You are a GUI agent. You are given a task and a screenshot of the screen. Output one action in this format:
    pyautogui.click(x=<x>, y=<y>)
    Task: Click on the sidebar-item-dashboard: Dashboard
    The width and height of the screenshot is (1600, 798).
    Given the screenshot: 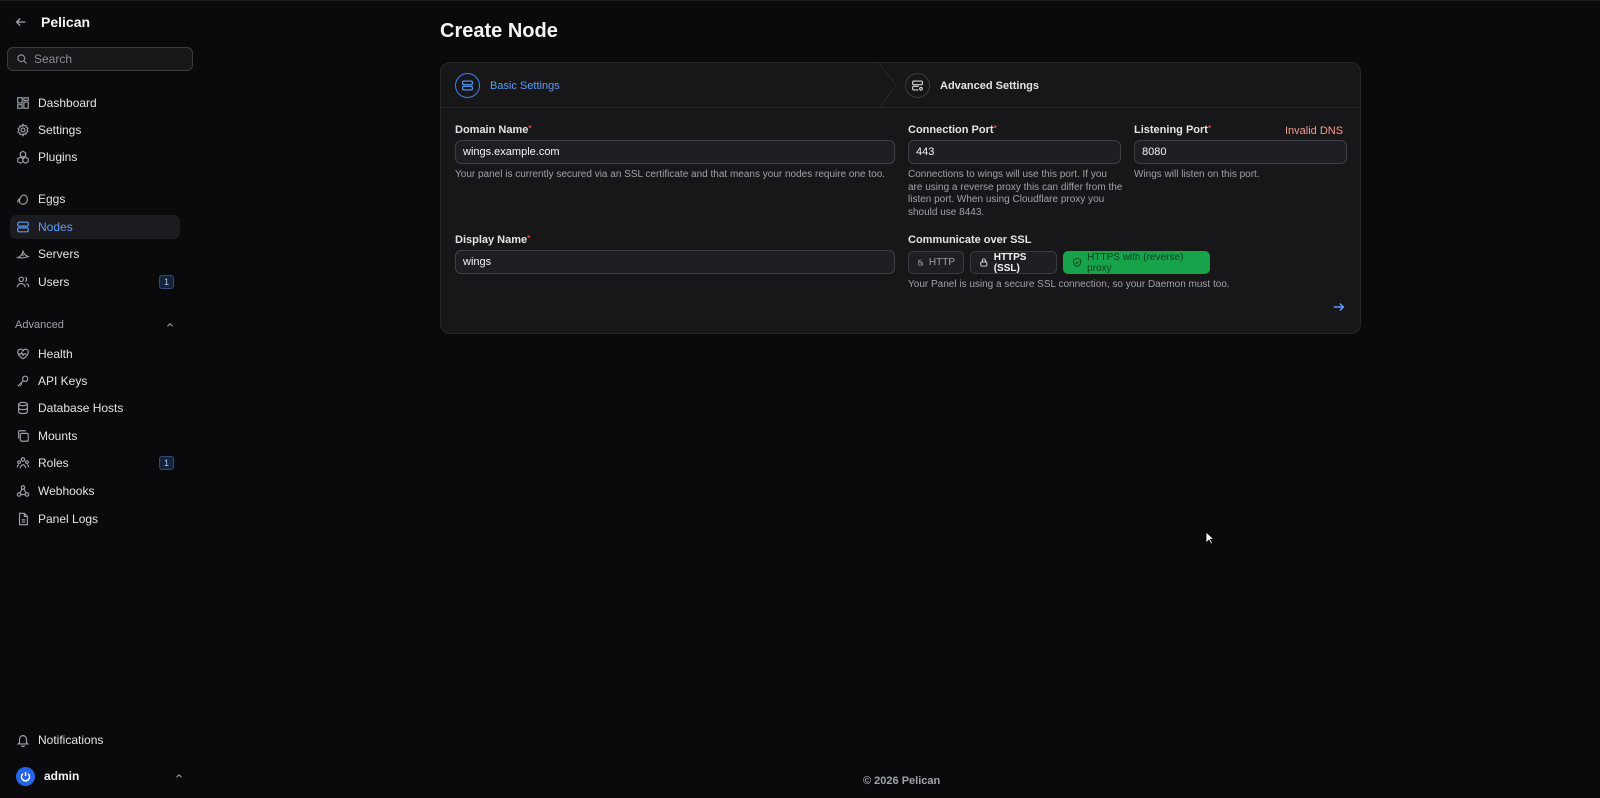 What is the action you would take?
    pyautogui.click(x=95, y=103)
    